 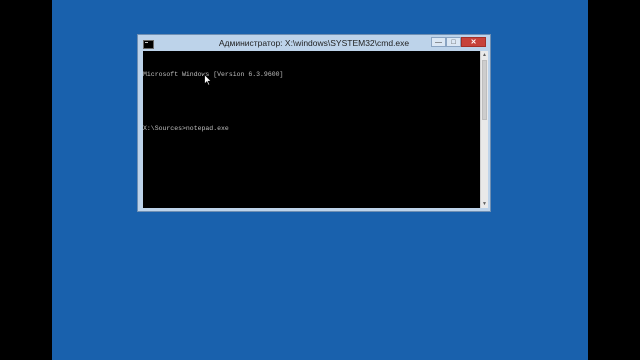 What do you see at coordinates (438, 42) in the screenshot?
I see `minimize-button: —` at bounding box center [438, 42].